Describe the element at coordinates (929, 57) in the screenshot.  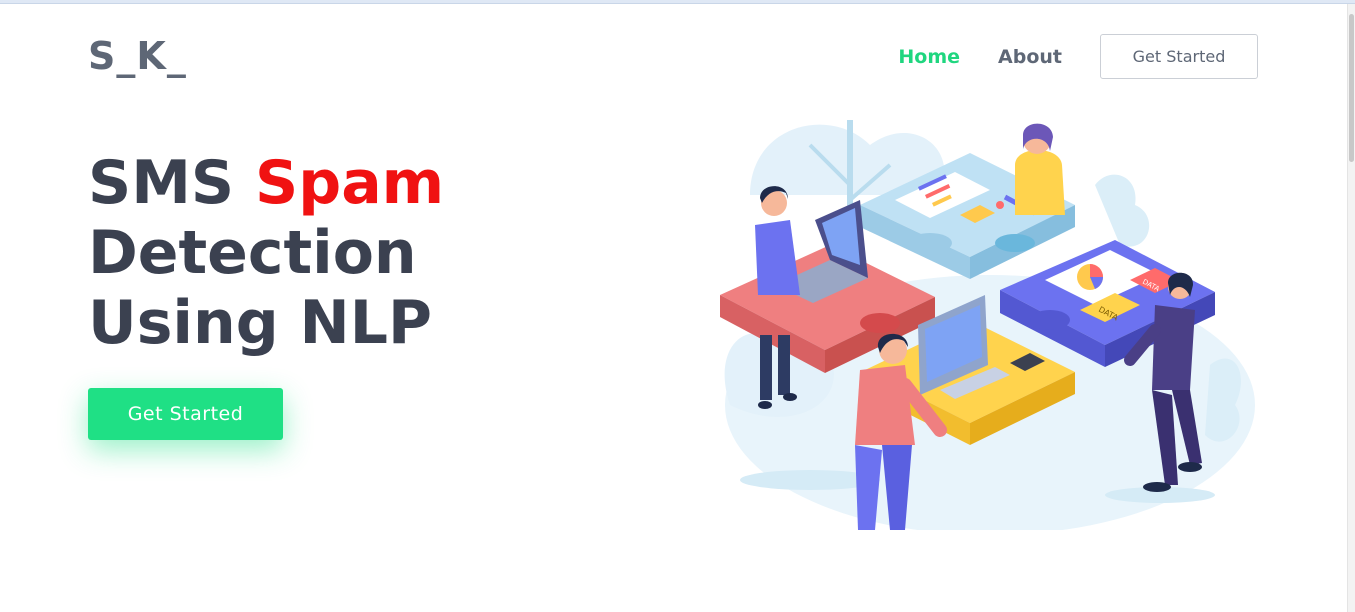
I see `nav-link-home: Home` at that location.